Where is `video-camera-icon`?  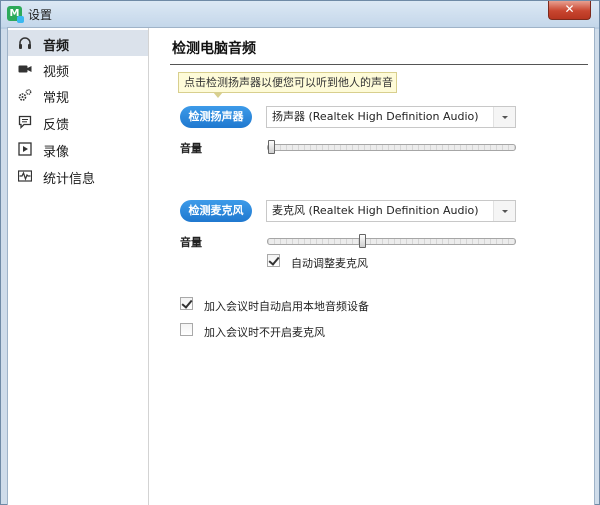 video-camera-icon is located at coordinates (25, 69).